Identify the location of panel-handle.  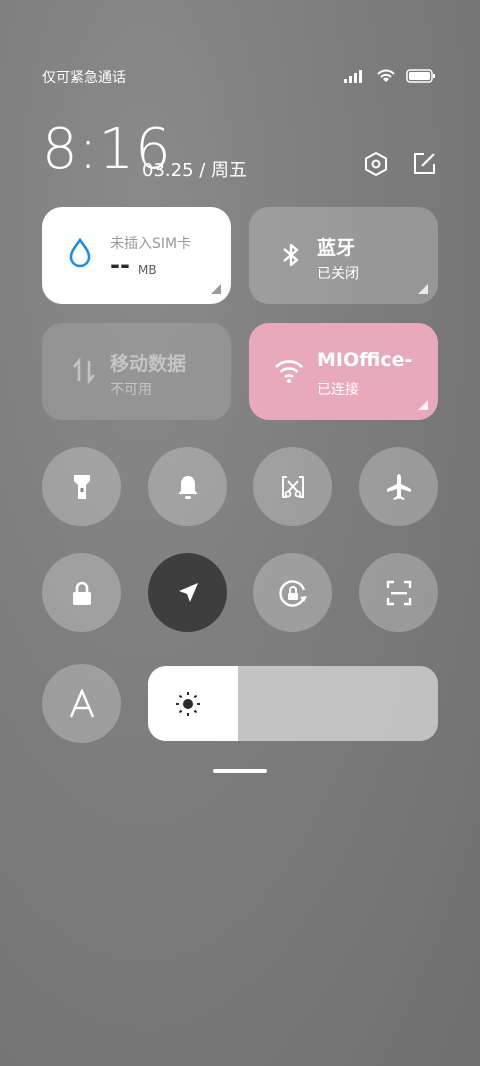
(240, 771).